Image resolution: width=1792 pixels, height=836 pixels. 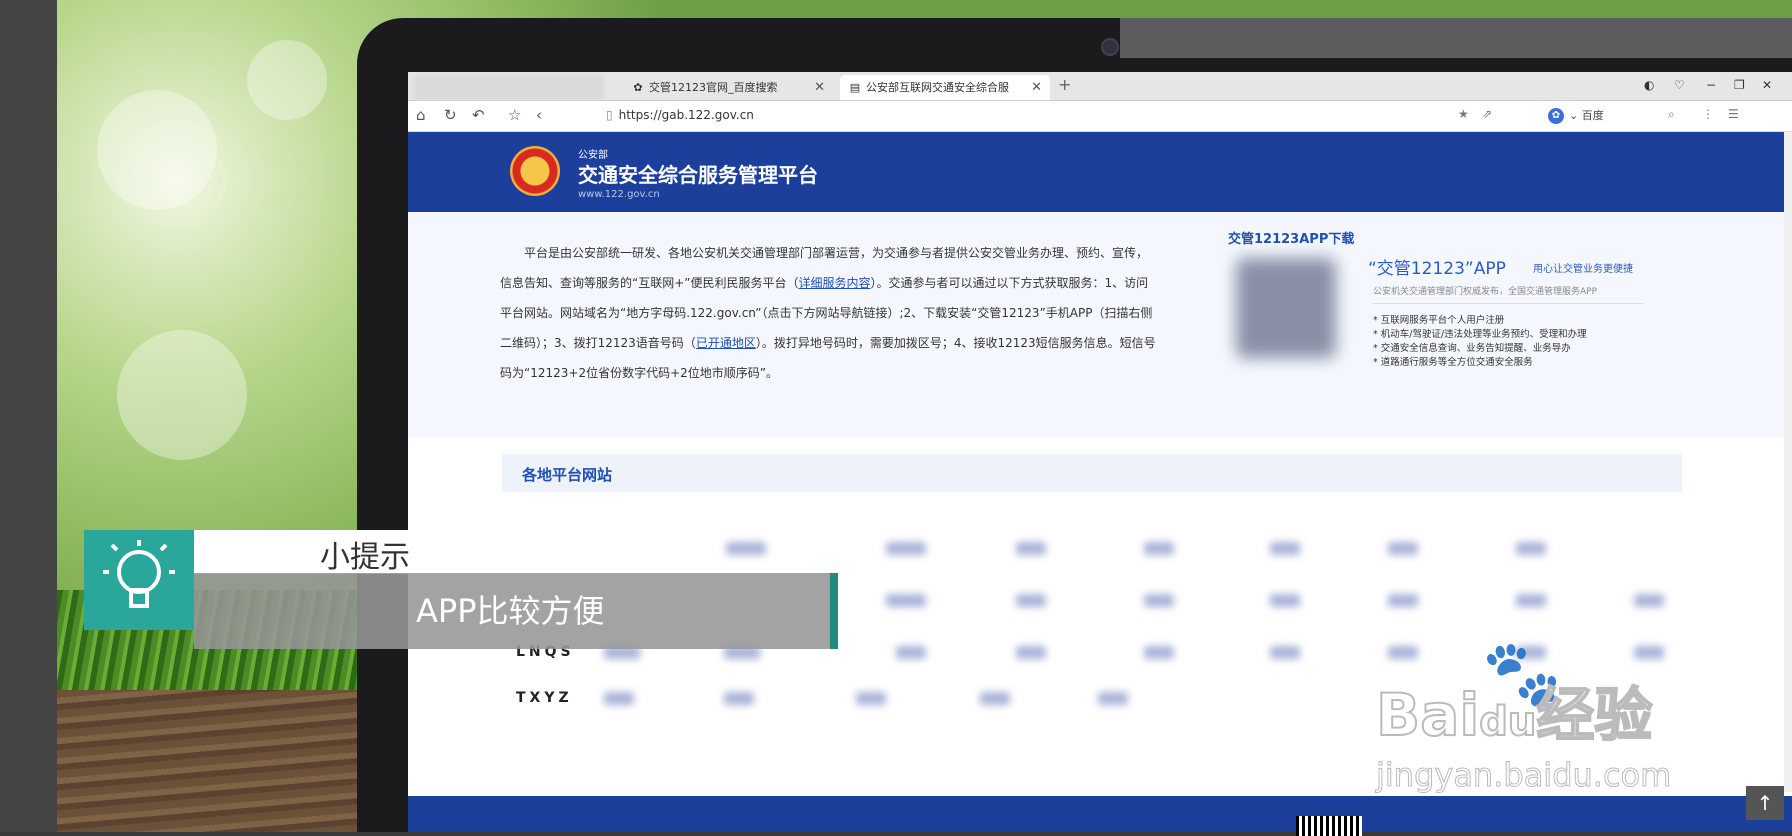 What do you see at coordinates (609, 115) in the screenshot?
I see `page-icon: ▯` at bounding box center [609, 115].